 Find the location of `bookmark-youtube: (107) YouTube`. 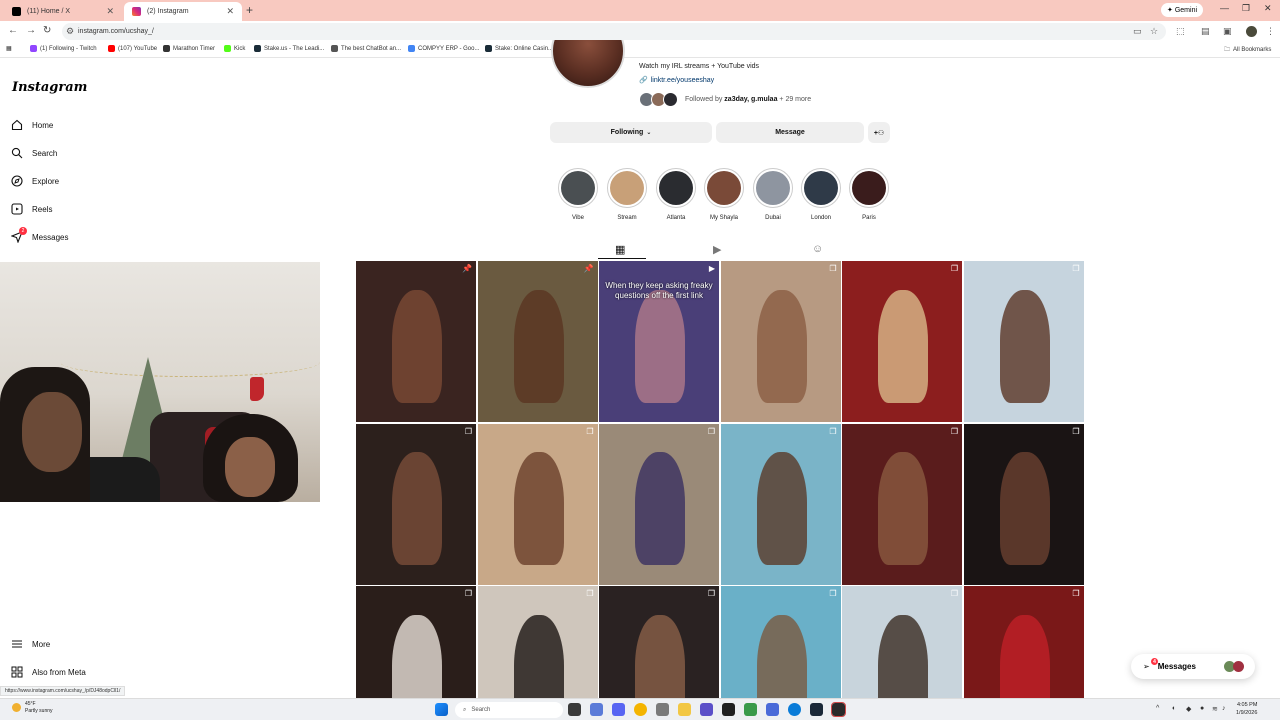

bookmark-youtube: (107) YouTube is located at coordinates (132, 48).